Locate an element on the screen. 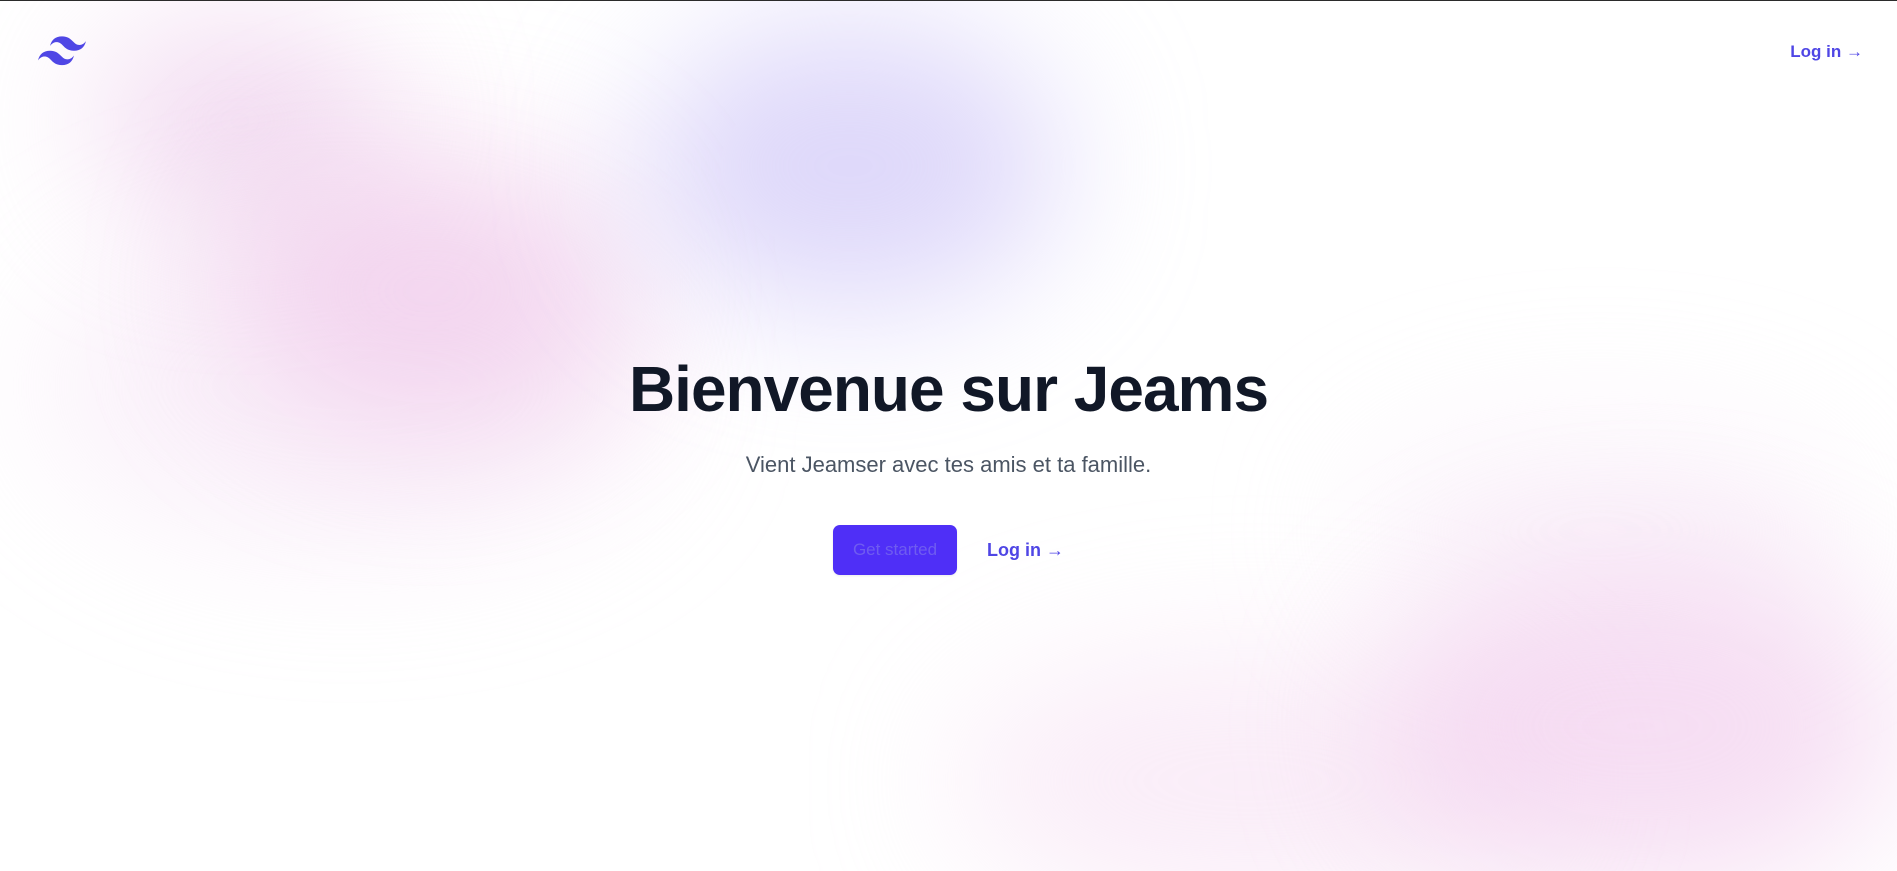  get-started-button: Get started is located at coordinates (895, 550).